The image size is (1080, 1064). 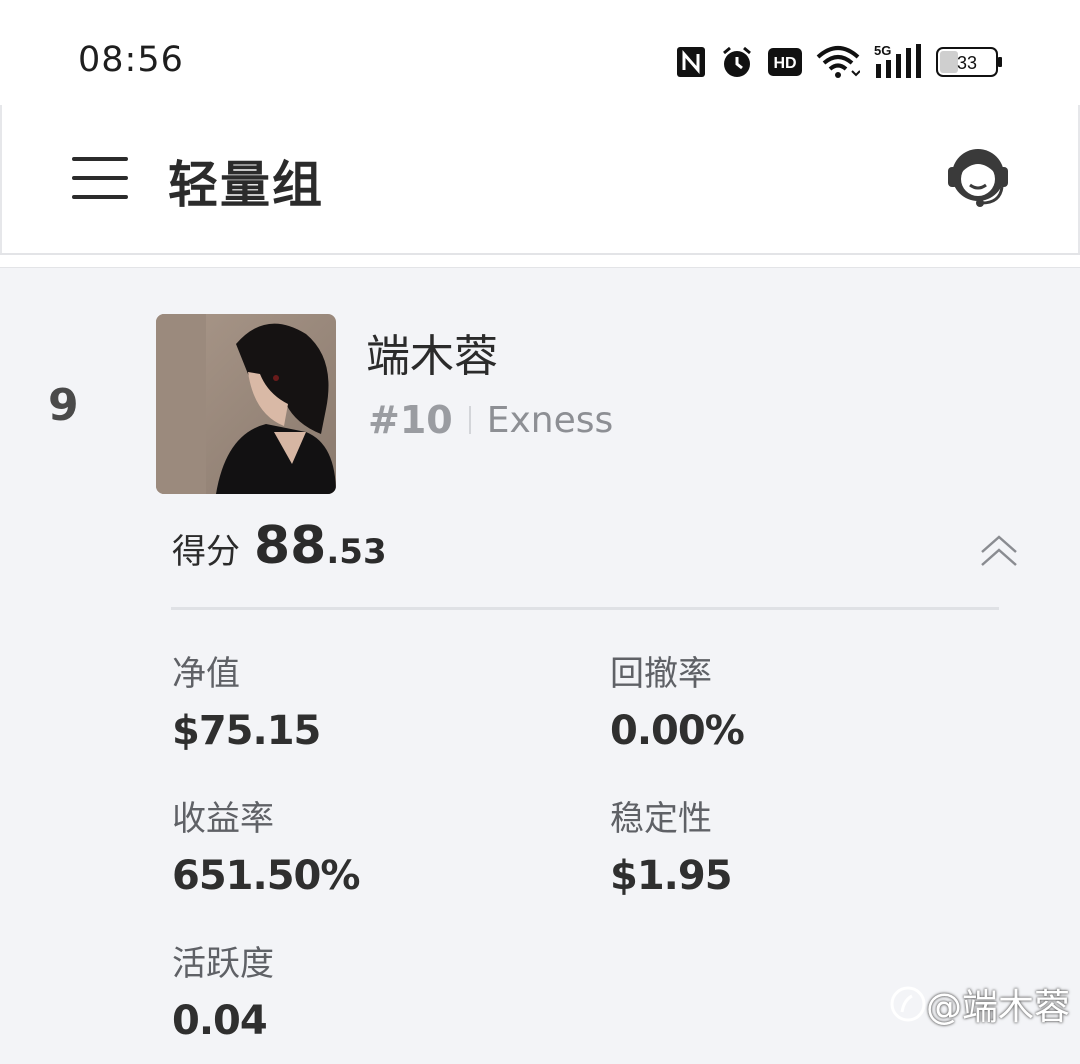 I want to click on account-info: #10 Exness, so click(x=490, y=420).